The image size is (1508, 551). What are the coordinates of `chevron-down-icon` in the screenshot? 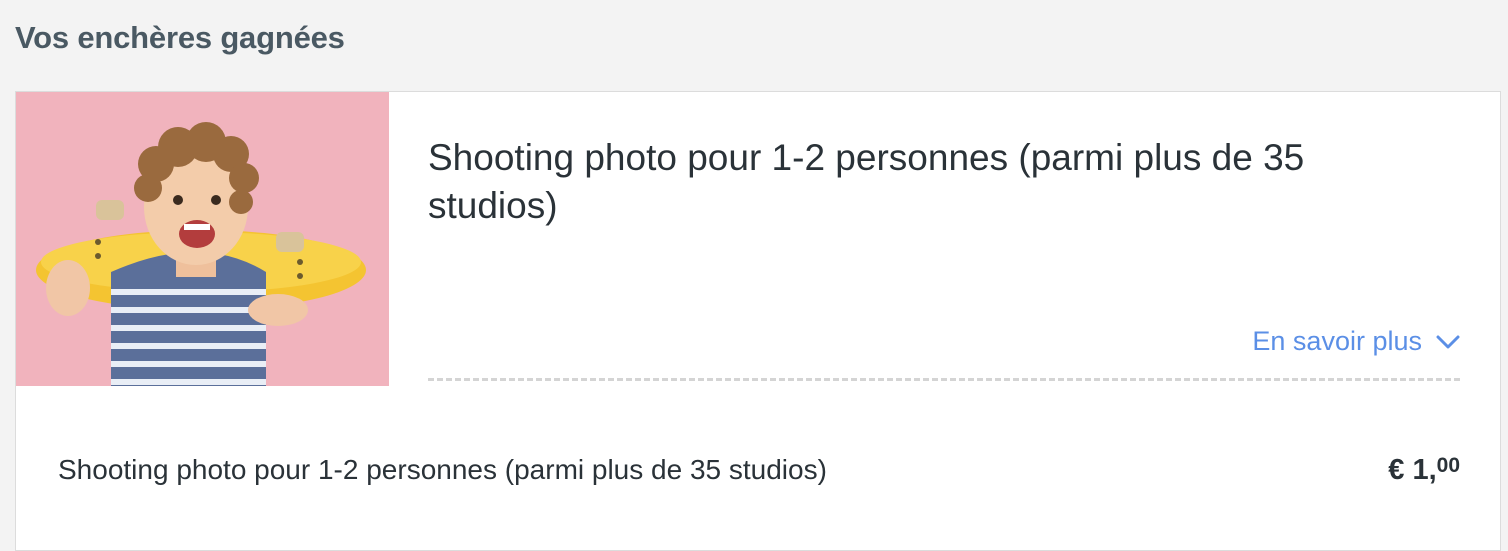 It's located at (1448, 342).